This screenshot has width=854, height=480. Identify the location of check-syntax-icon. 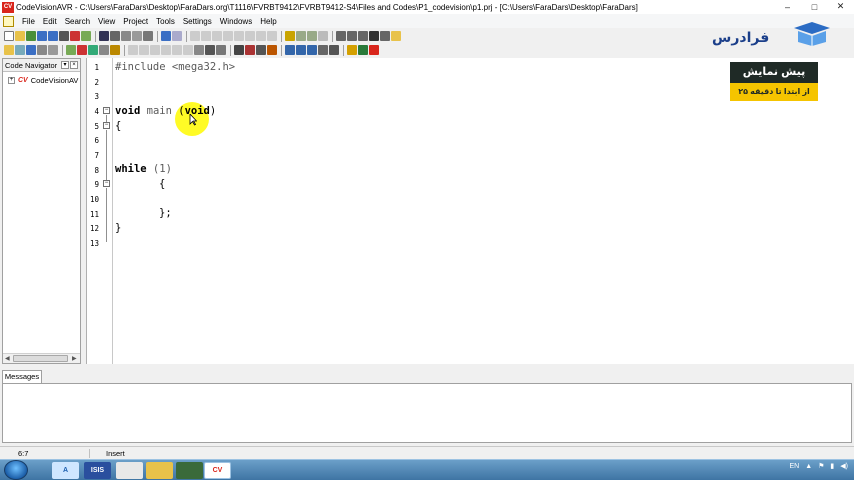
(71, 50).